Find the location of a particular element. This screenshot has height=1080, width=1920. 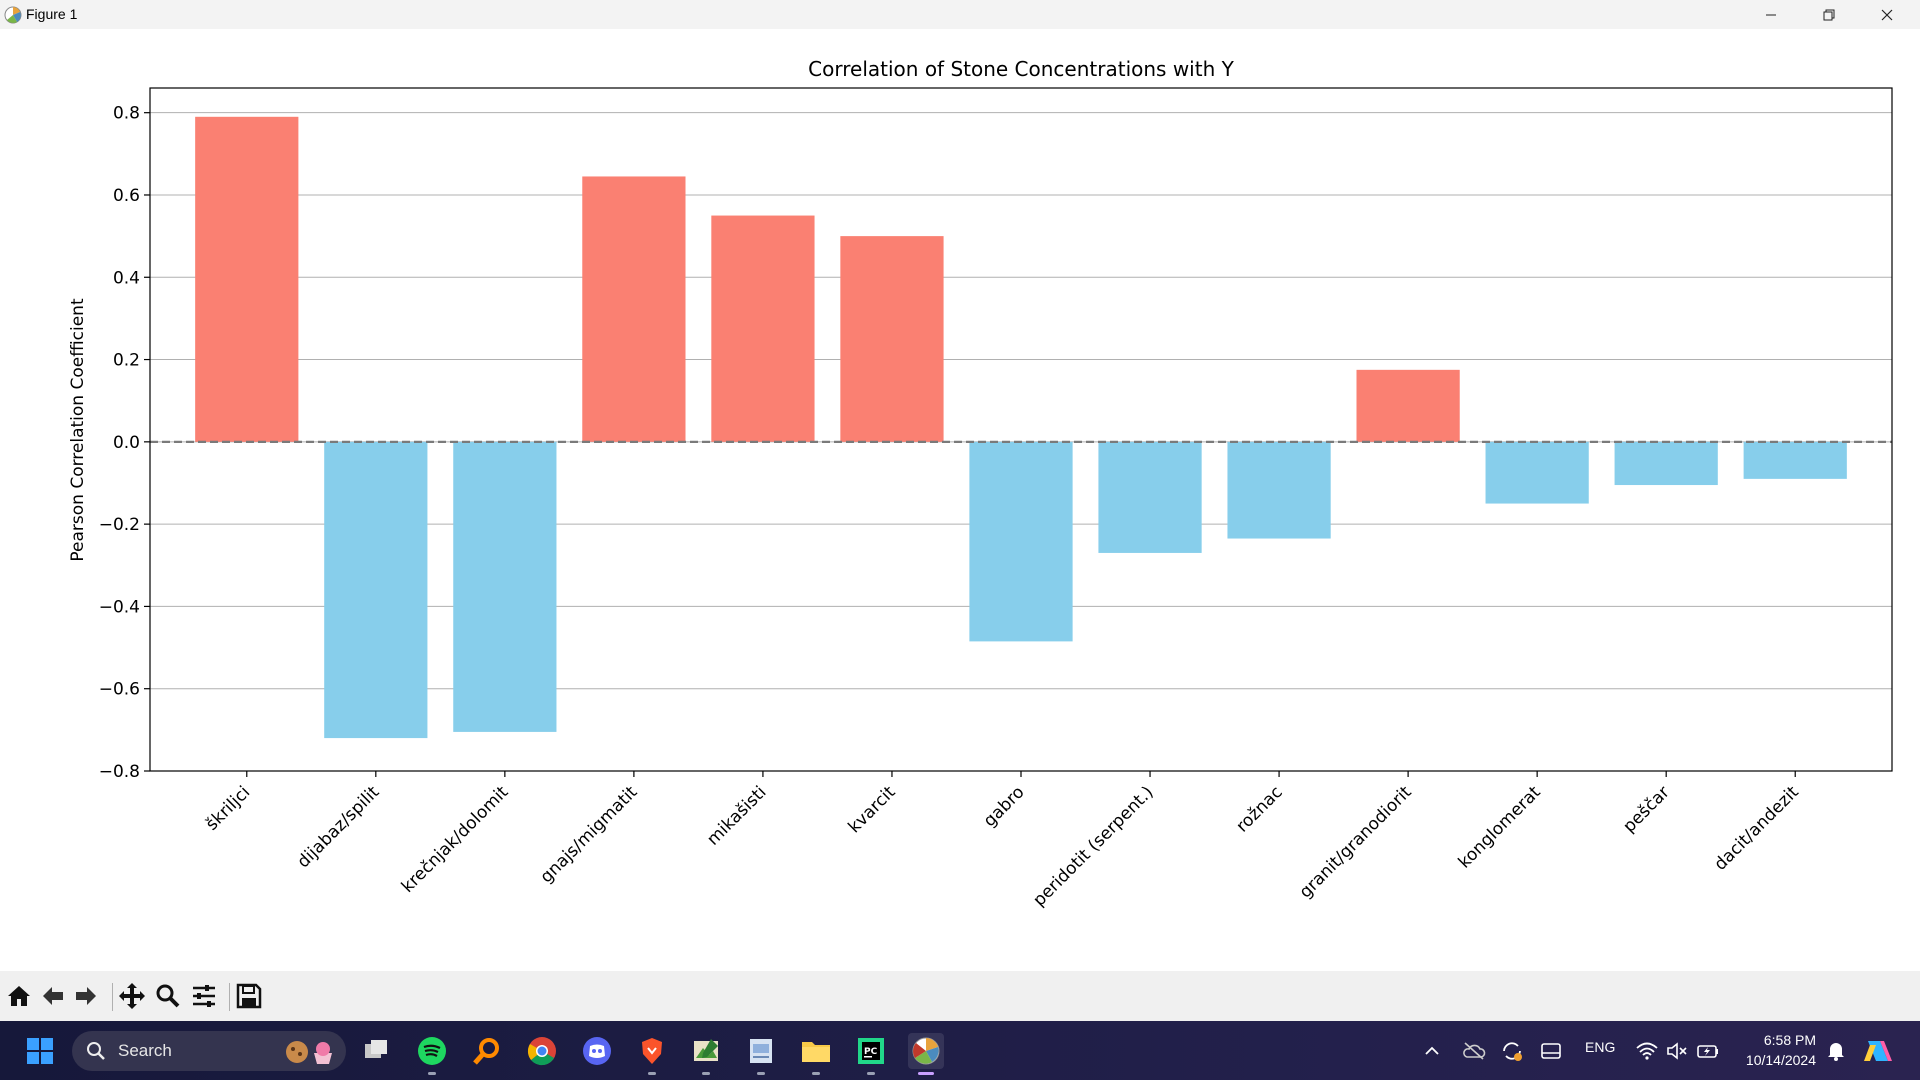

home-icon is located at coordinates (19, 996).